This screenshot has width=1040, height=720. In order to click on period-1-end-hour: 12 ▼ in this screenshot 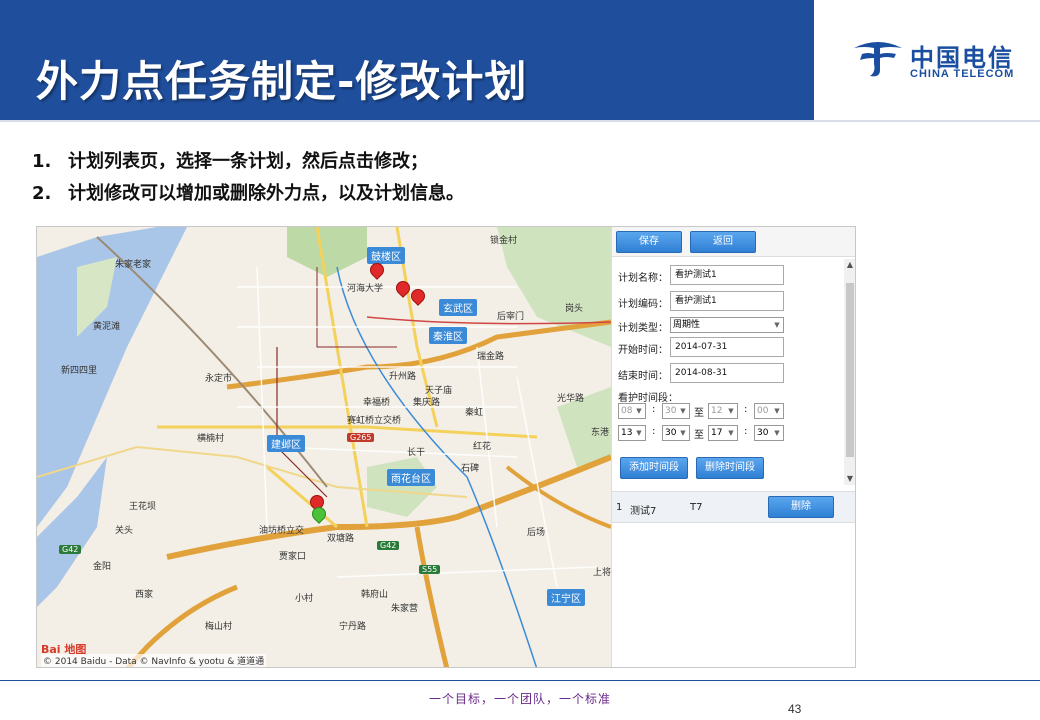, I will do `click(723, 411)`.